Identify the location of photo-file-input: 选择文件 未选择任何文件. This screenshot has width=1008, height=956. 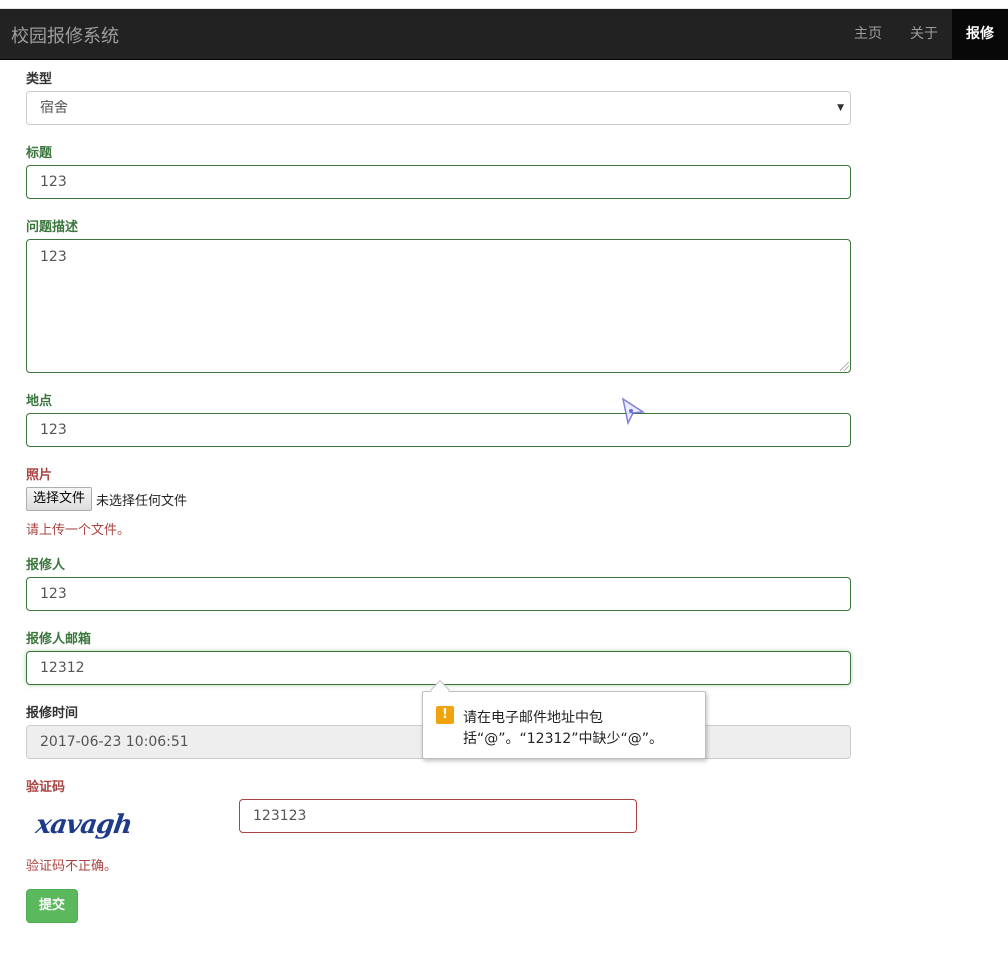
(106, 499).